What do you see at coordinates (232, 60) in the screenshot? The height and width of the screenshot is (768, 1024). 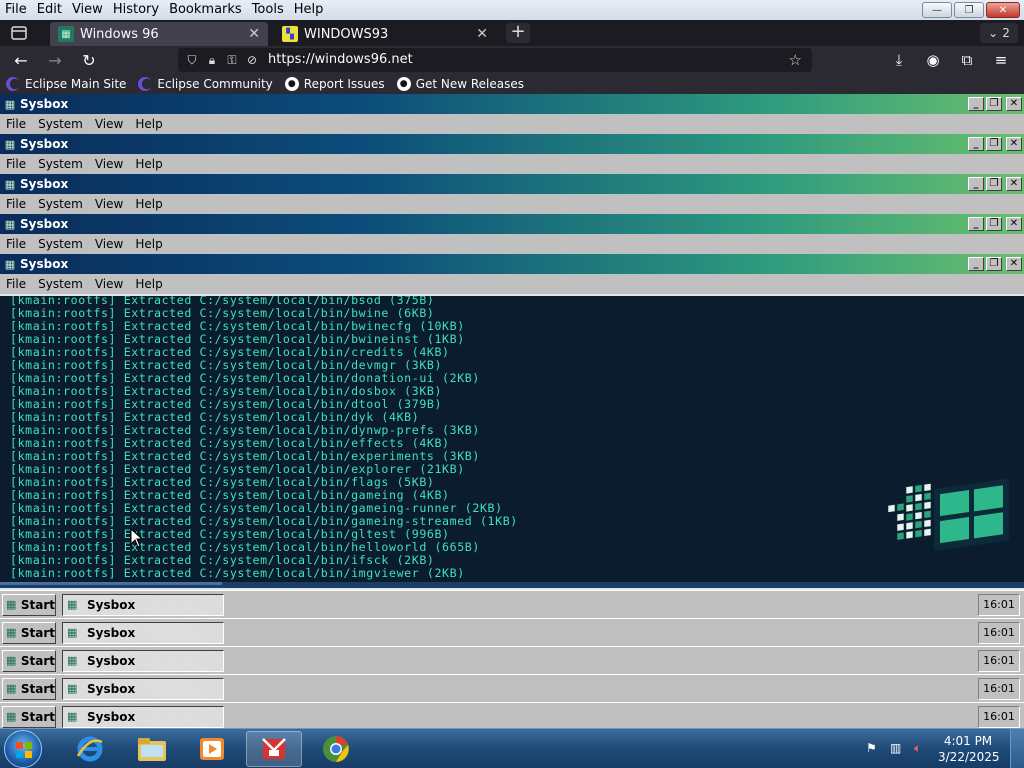 I see `permissions-icon: ⚿` at bounding box center [232, 60].